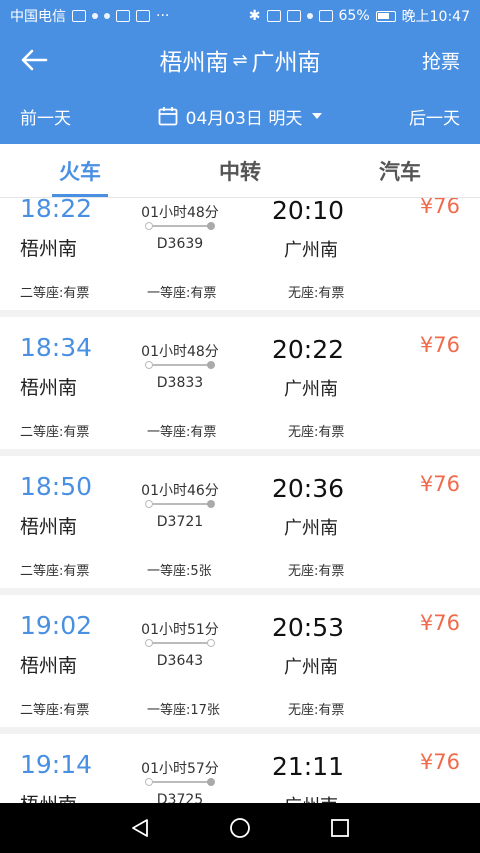  I want to click on trip-duration: 01小时46分, so click(180, 491).